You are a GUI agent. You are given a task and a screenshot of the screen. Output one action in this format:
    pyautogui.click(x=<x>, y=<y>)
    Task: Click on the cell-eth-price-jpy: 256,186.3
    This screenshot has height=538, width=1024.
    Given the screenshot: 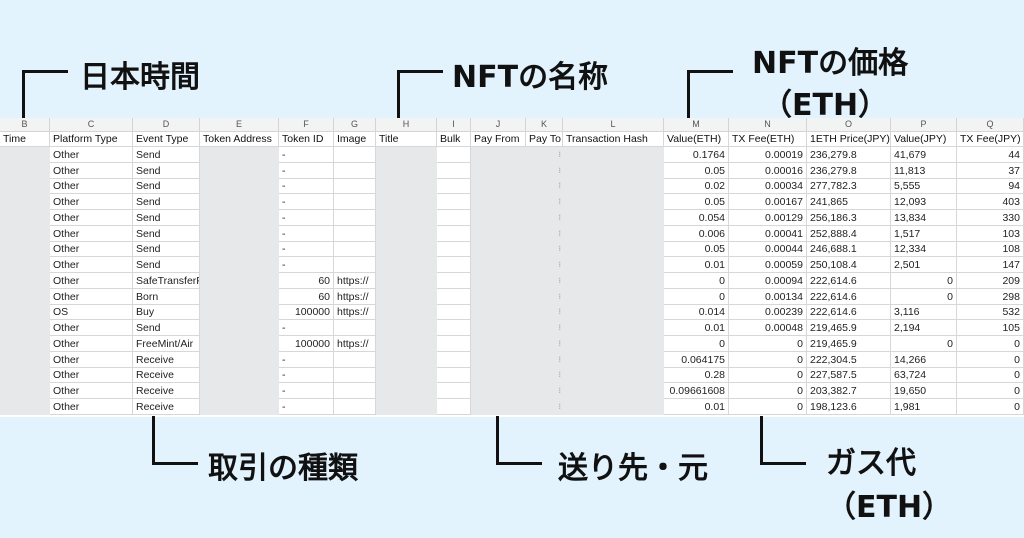 What is the action you would take?
    pyautogui.click(x=849, y=217)
    